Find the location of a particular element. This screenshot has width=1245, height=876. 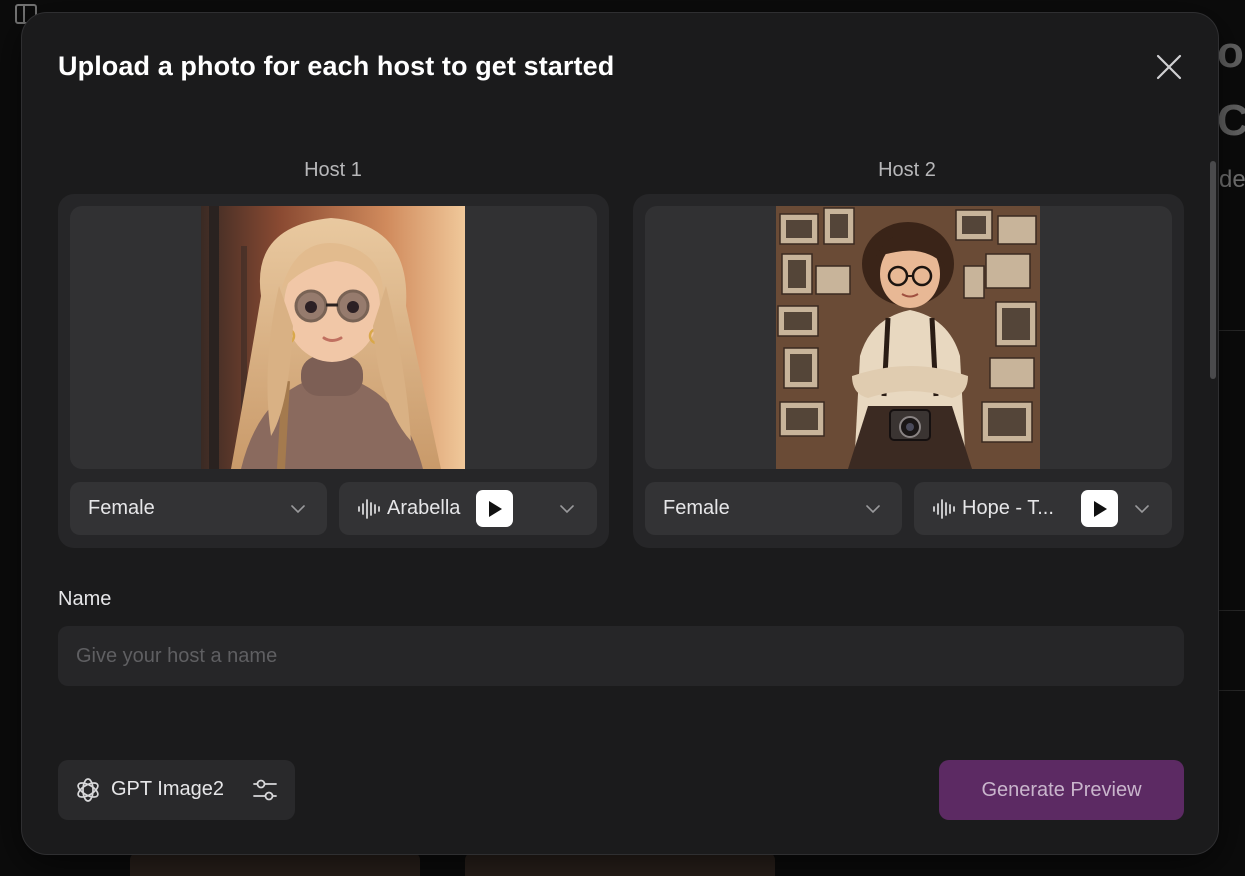

host-1-play-button is located at coordinates (494, 508).